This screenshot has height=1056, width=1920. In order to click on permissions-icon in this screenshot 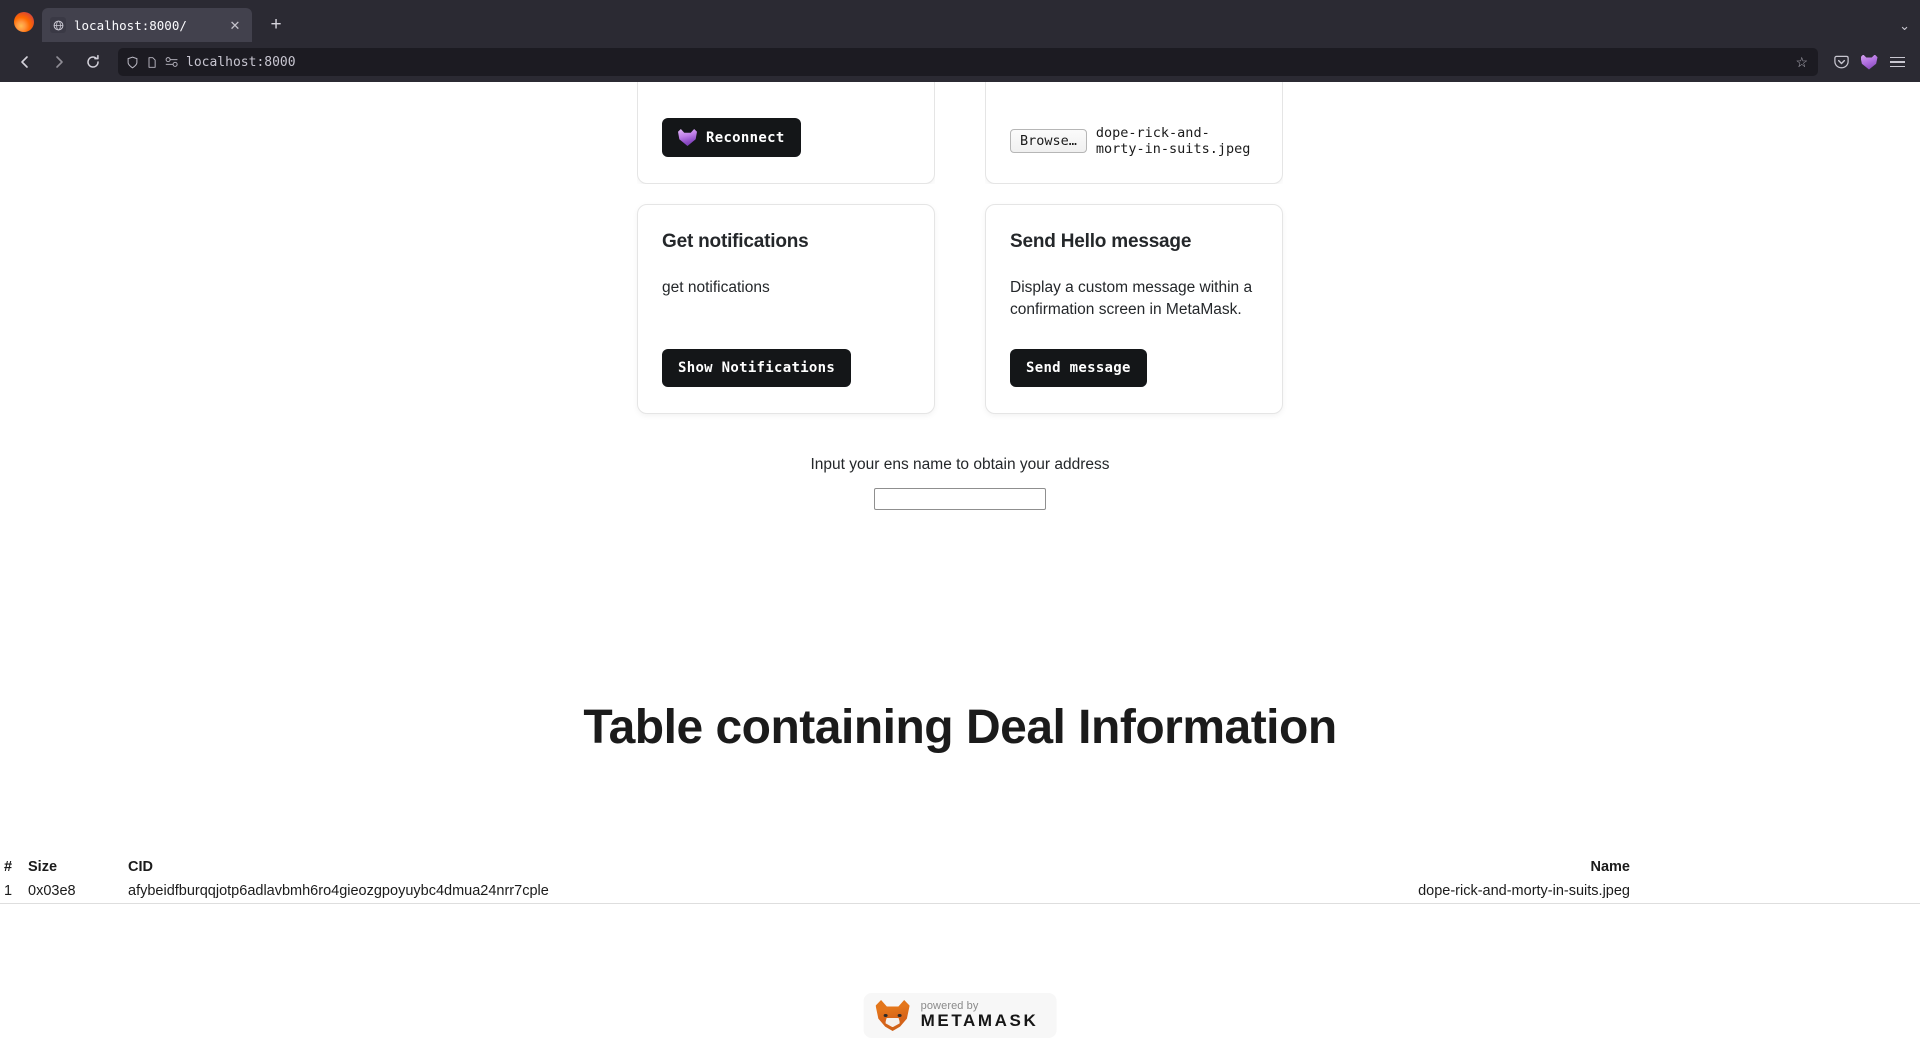, I will do `click(172, 62)`.